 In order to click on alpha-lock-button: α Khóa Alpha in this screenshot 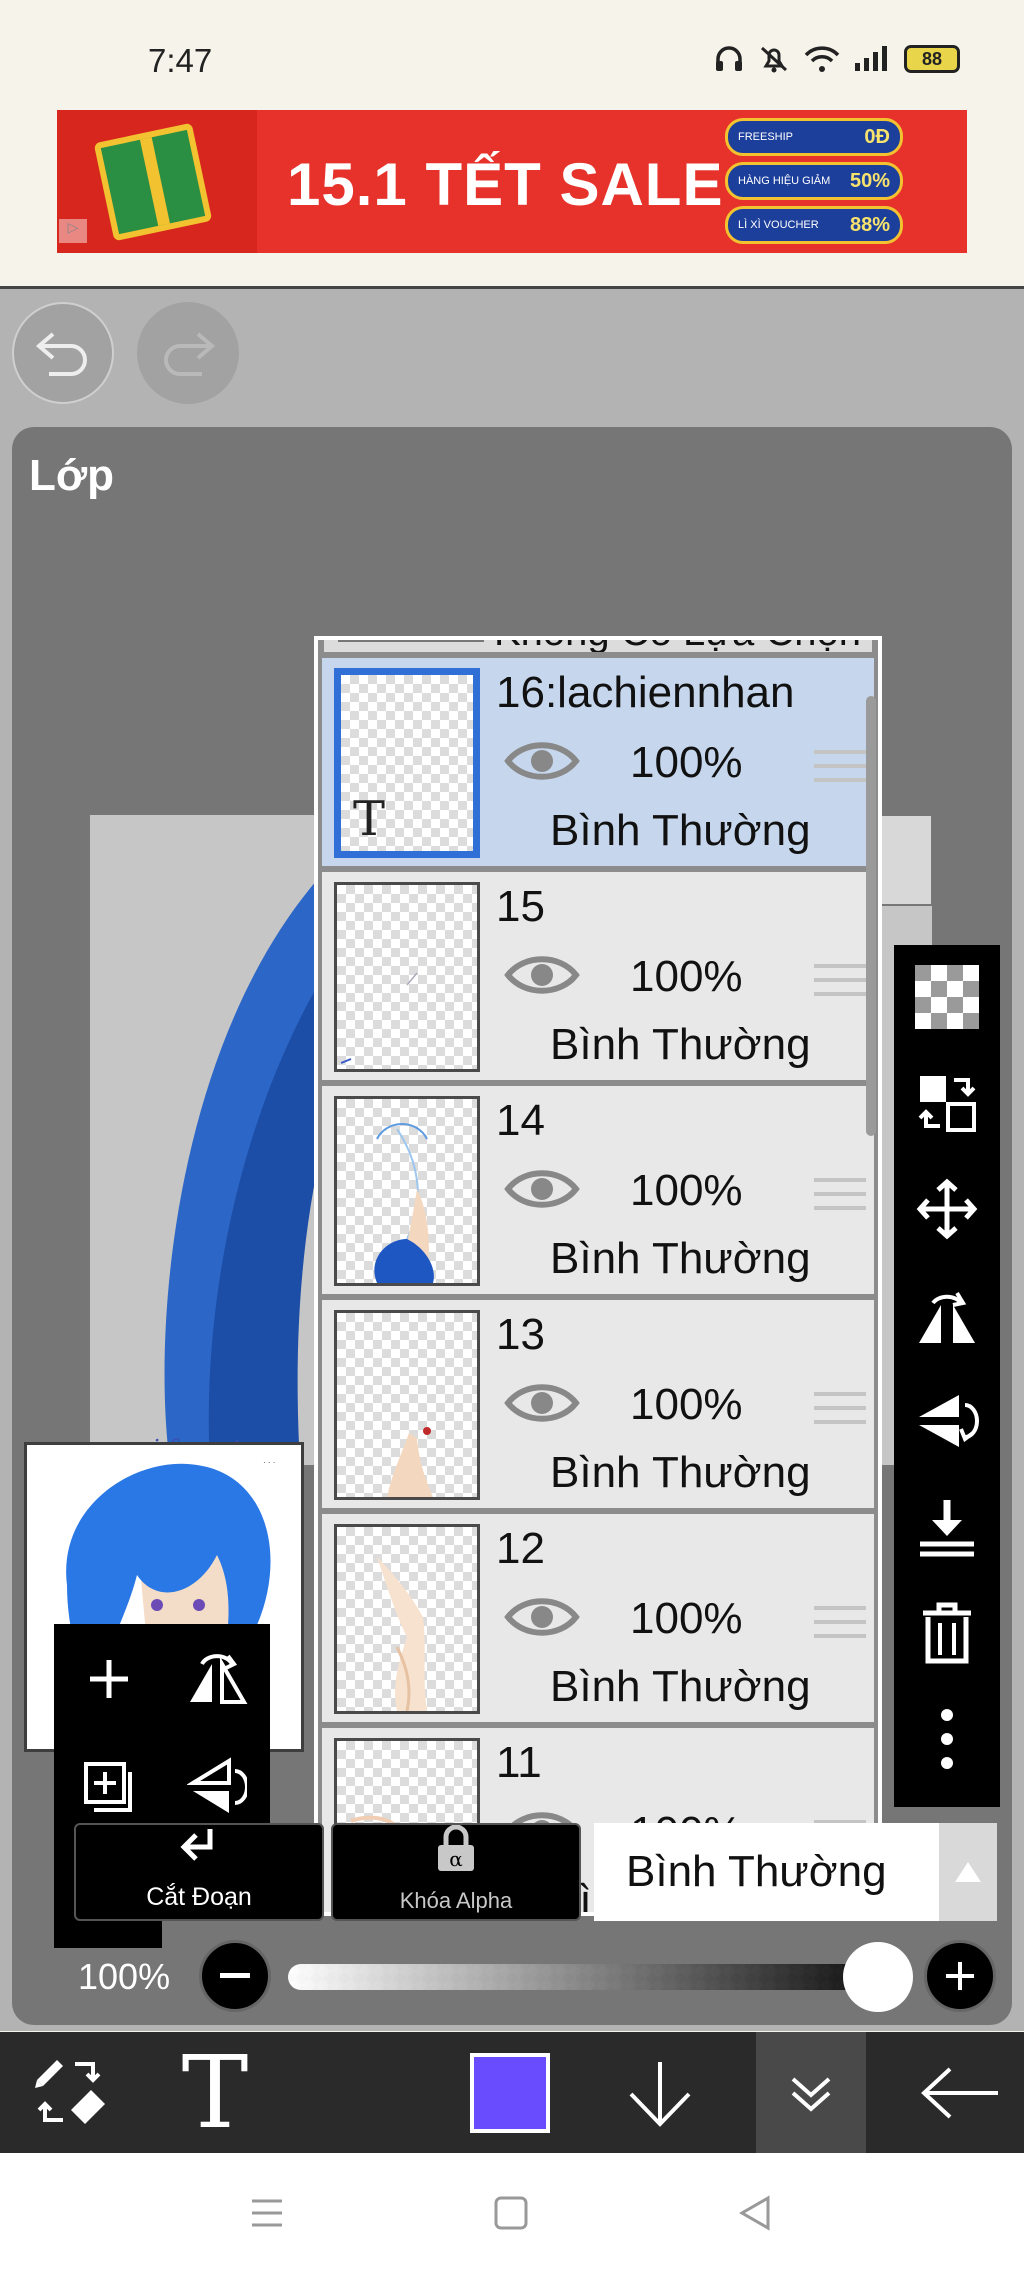, I will do `click(456, 1872)`.